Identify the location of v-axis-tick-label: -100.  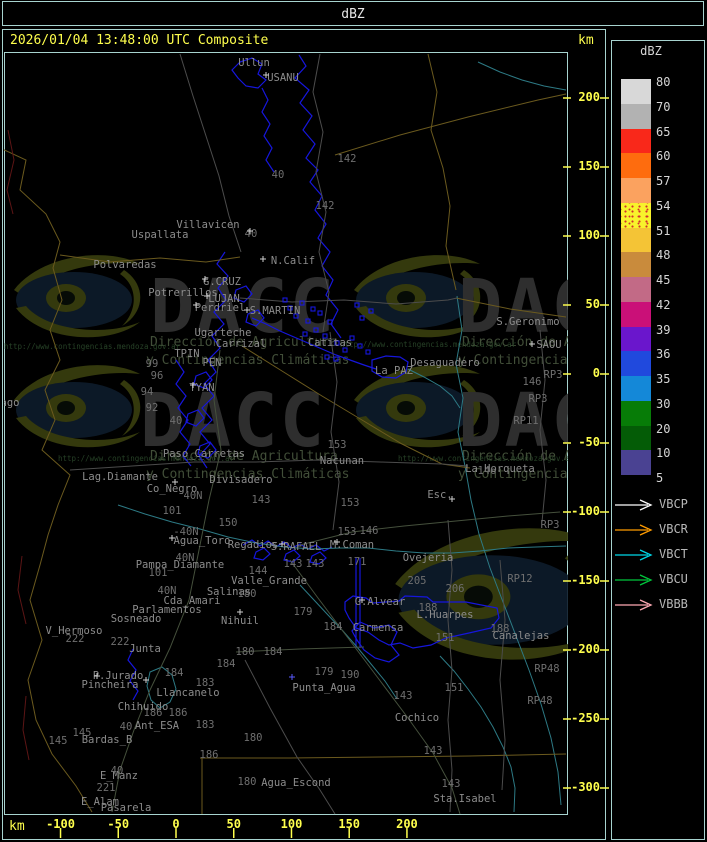
(585, 511).